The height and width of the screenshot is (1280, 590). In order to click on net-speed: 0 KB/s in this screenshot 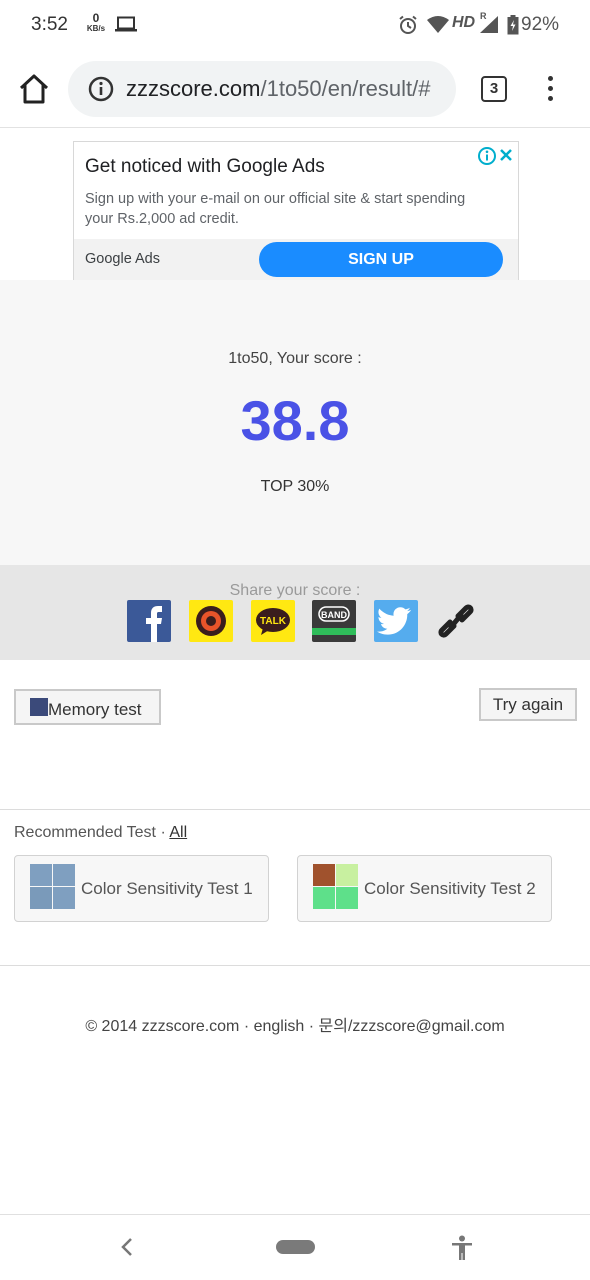, I will do `click(96, 22)`.